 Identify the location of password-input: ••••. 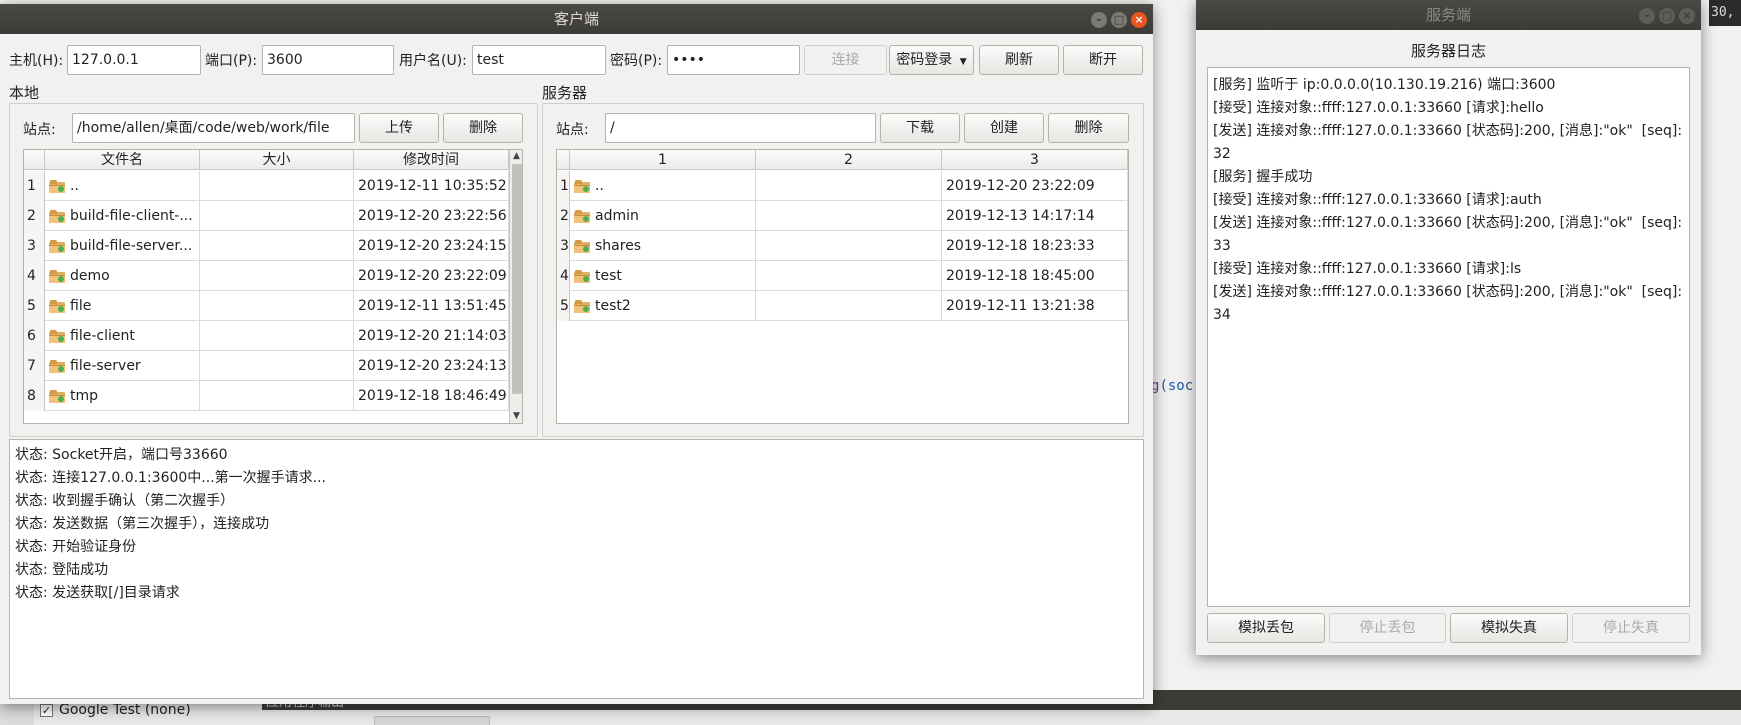
(733, 60).